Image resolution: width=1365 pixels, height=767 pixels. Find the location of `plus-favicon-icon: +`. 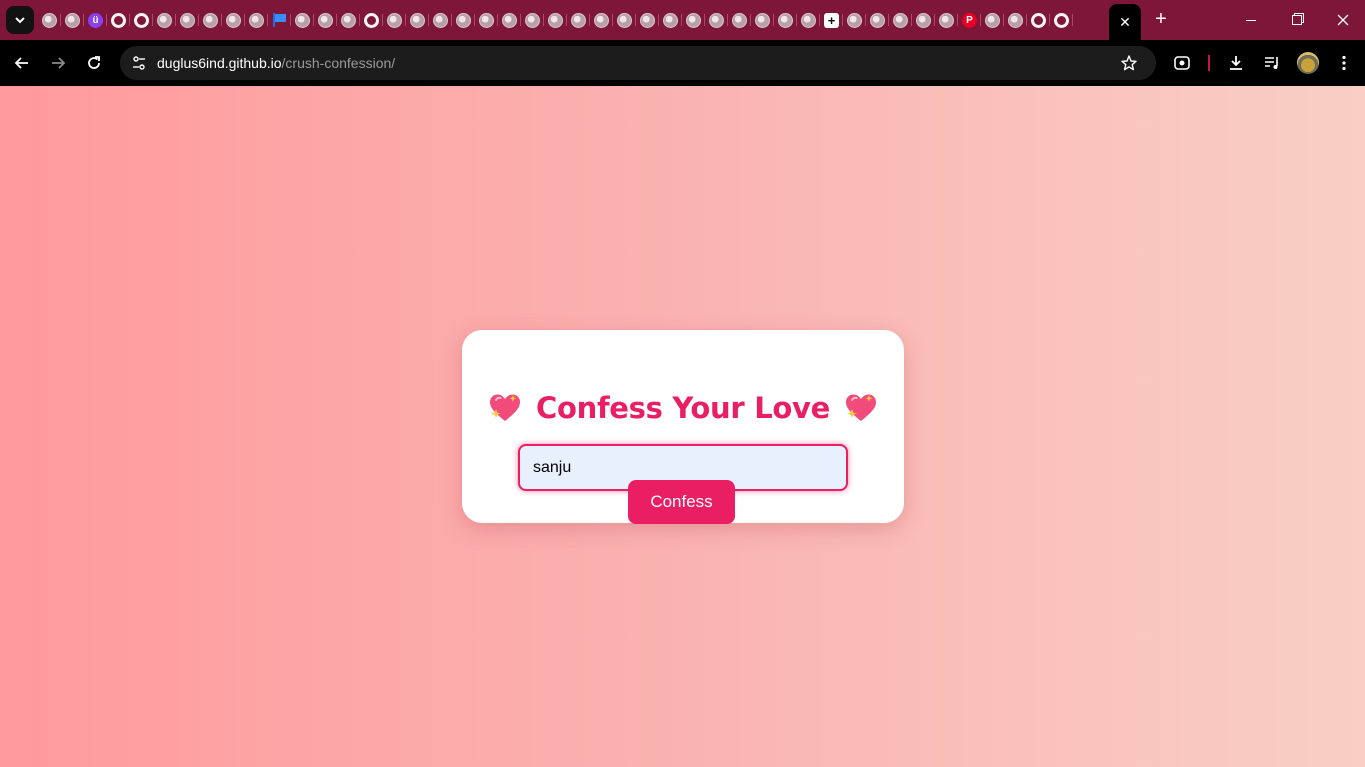

plus-favicon-icon: + is located at coordinates (831, 20).